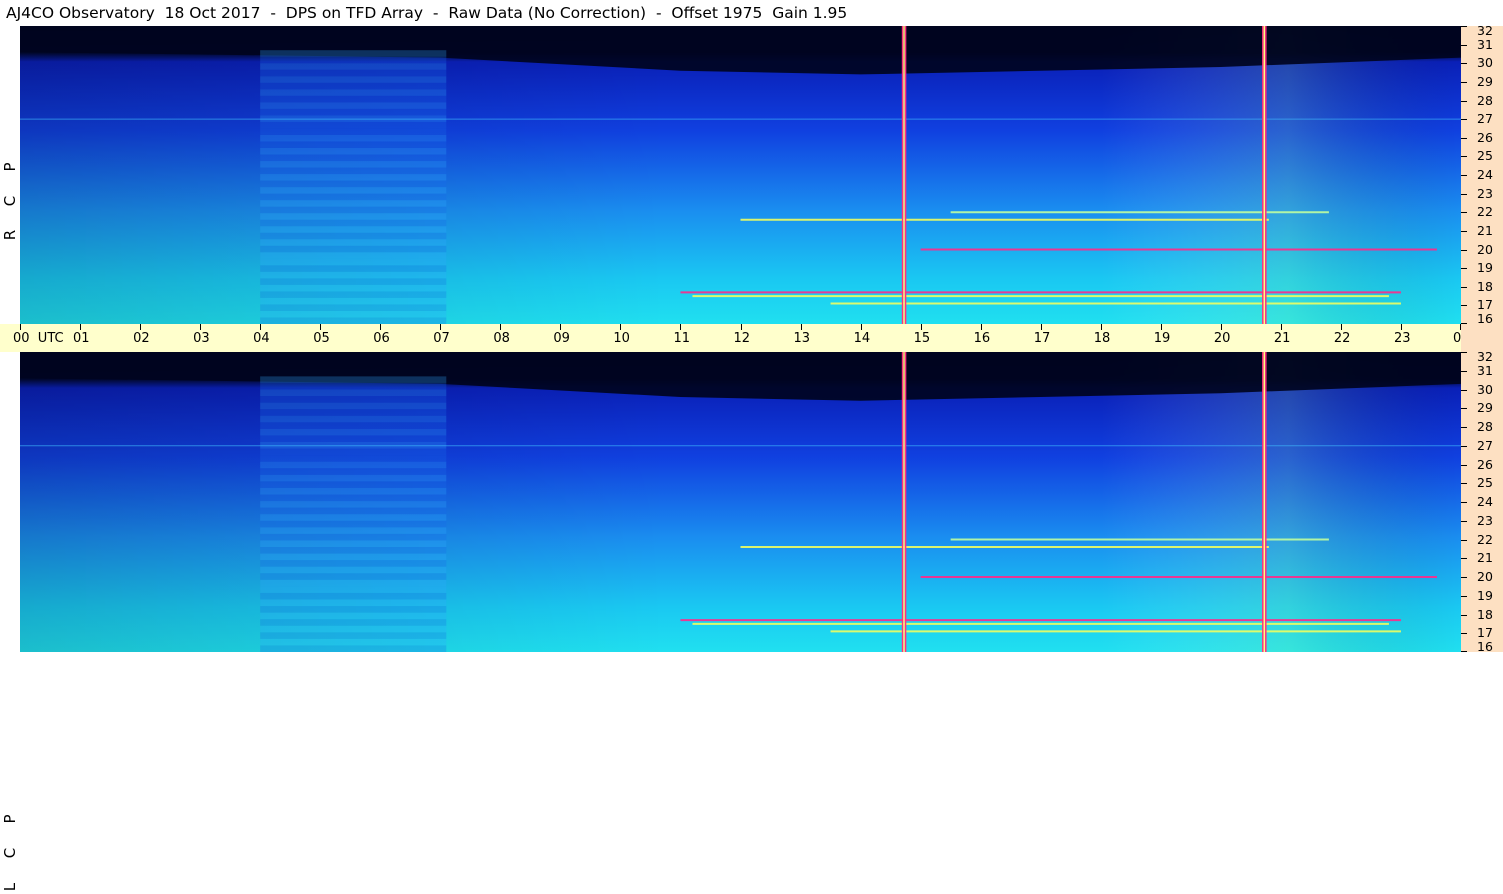 The image size is (1503, 894). What do you see at coordinates (1482, 174) in the screenshot?
I see `rcp-frequency-axis: 16 17 18 19 20 21 22 23 24 25 26 27 28 29 30 31 32` at bounding box center [1482, 174].